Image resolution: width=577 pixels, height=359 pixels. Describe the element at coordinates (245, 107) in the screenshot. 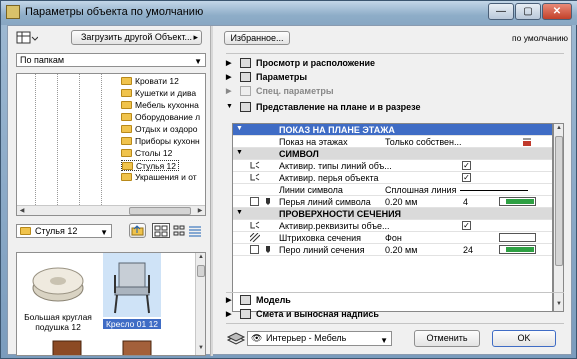

I see `plan-section-icon` at that location.